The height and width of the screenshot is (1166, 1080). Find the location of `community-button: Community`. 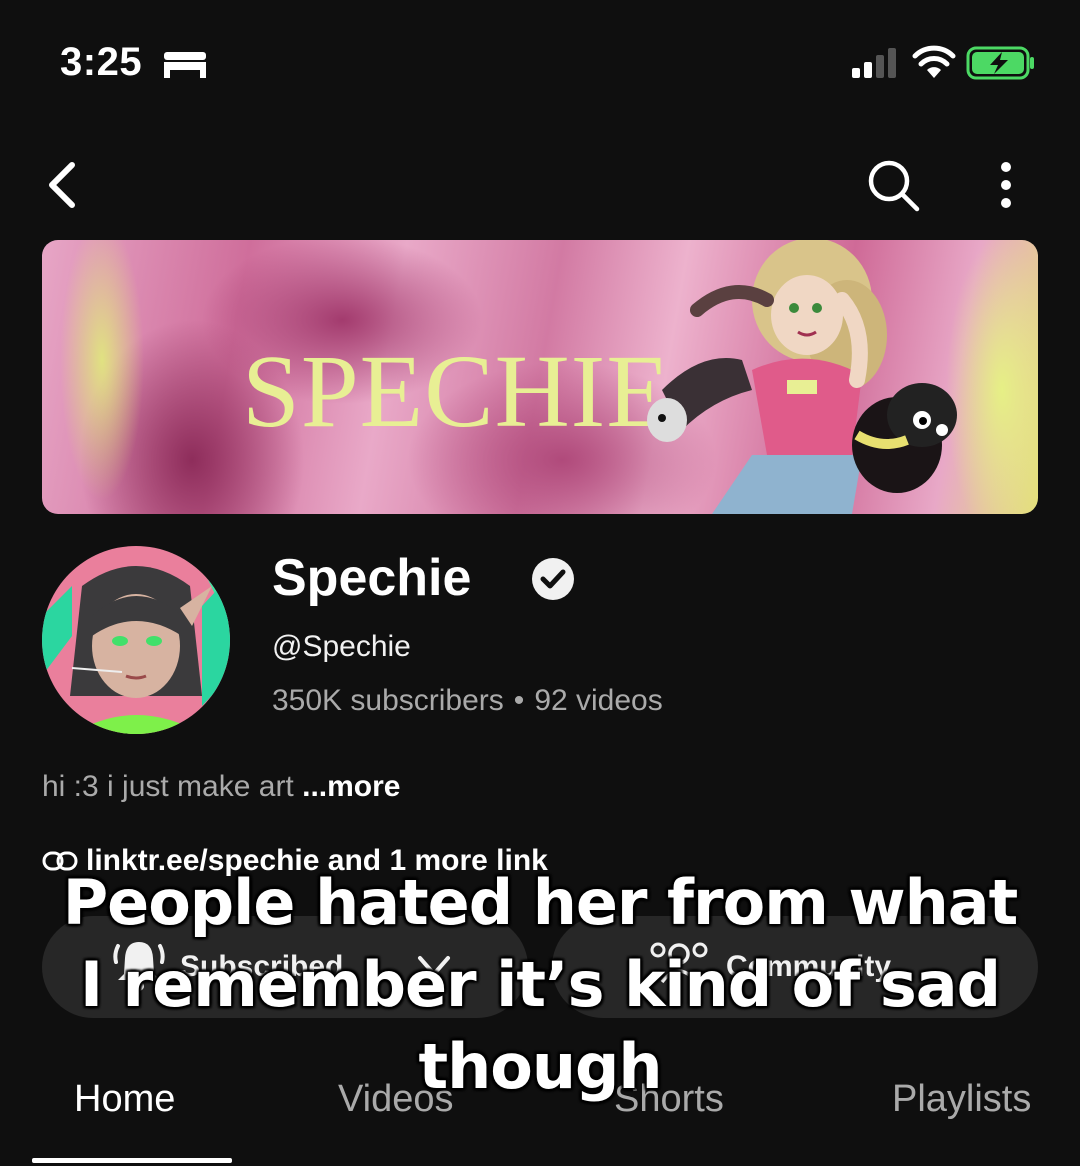

community-button: Community is located at coordinates (795, 967).